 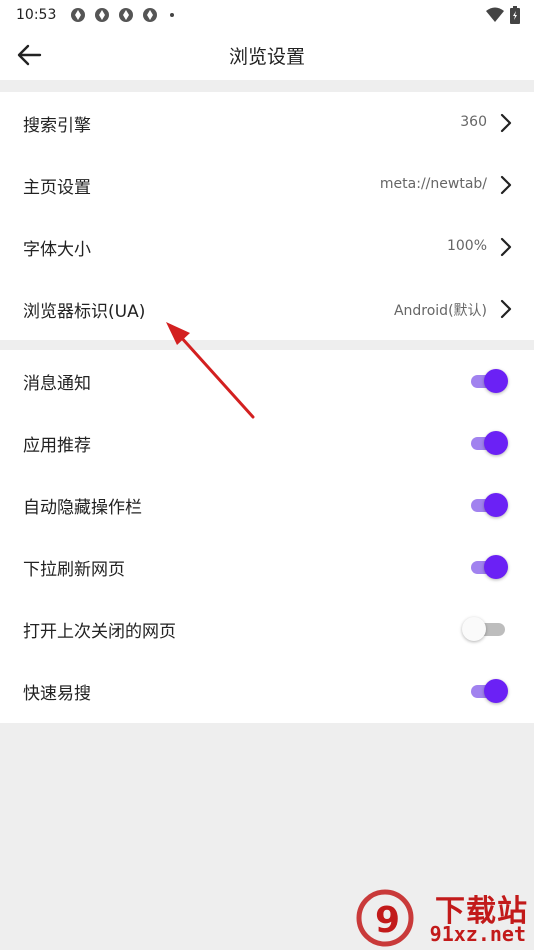 What do you see at coordinates (57, 694) in the screenshot?
I see `setting-label: 快速易搜` at bounding box center [57, 694].